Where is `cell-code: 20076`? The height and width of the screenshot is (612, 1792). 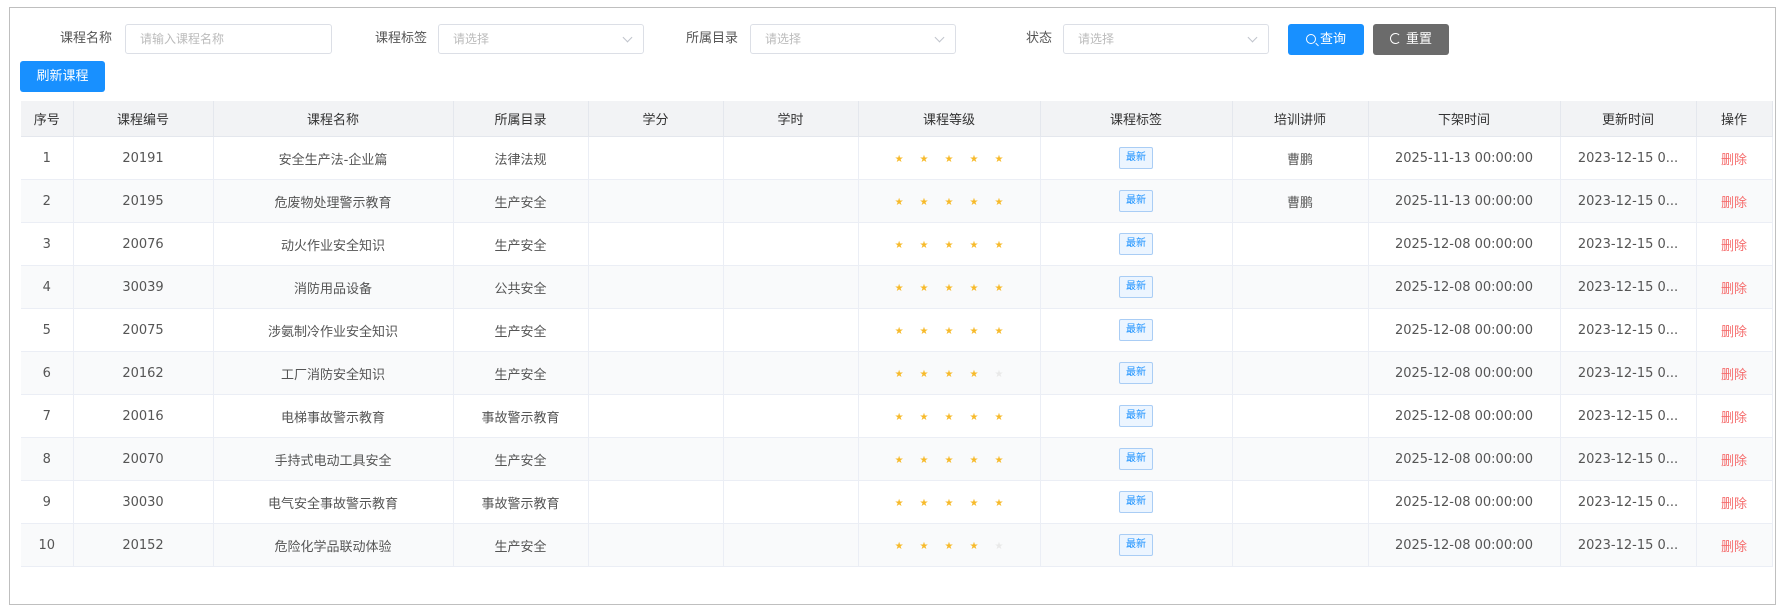 cell-code: 20076 is located at coordinates (143, 244).